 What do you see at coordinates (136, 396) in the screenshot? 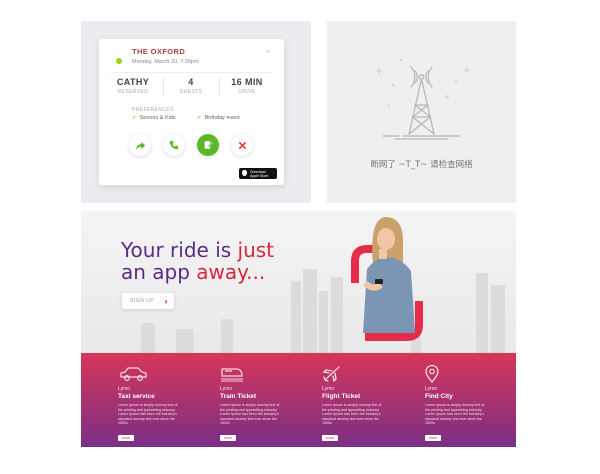
I see `service-title: Taxi service` at bounding box center [136, 396].